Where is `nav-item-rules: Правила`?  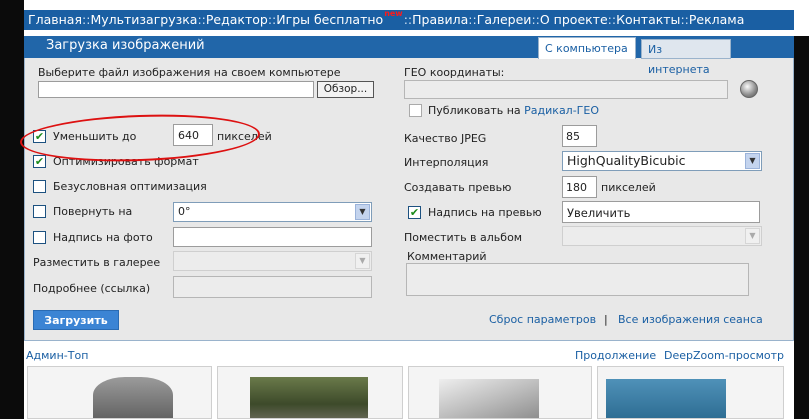
nav-item-rules: Правила is located at coordinates (440, 19).